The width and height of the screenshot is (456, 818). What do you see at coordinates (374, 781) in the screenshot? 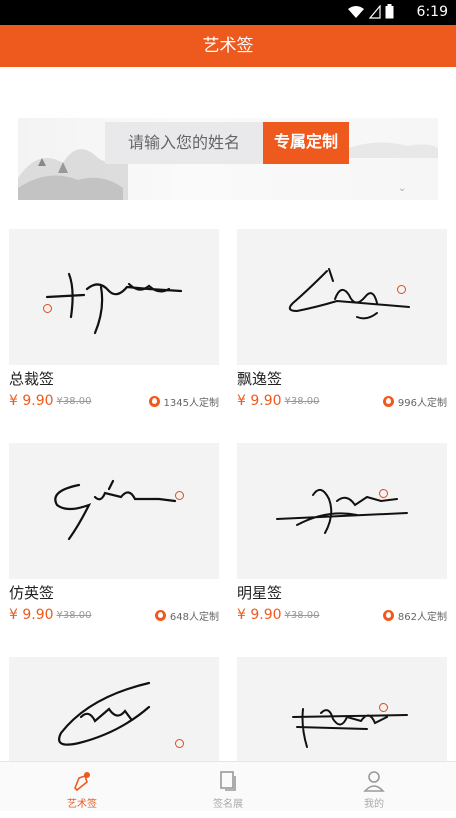
I see `user-icon` at bounding box center [374, 781].